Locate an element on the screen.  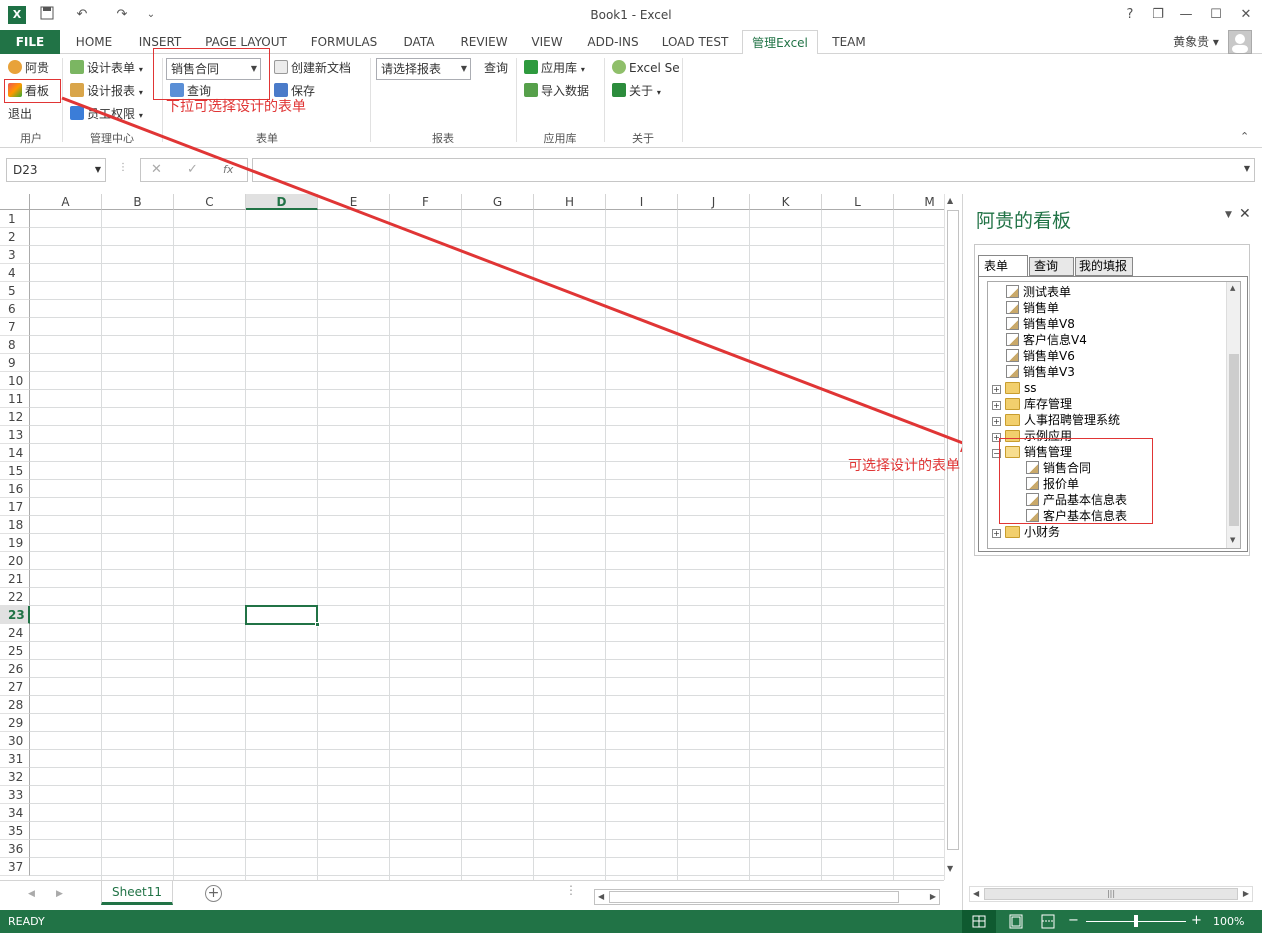
tree-item: 销售单 is located at coordinates (1032, 308).